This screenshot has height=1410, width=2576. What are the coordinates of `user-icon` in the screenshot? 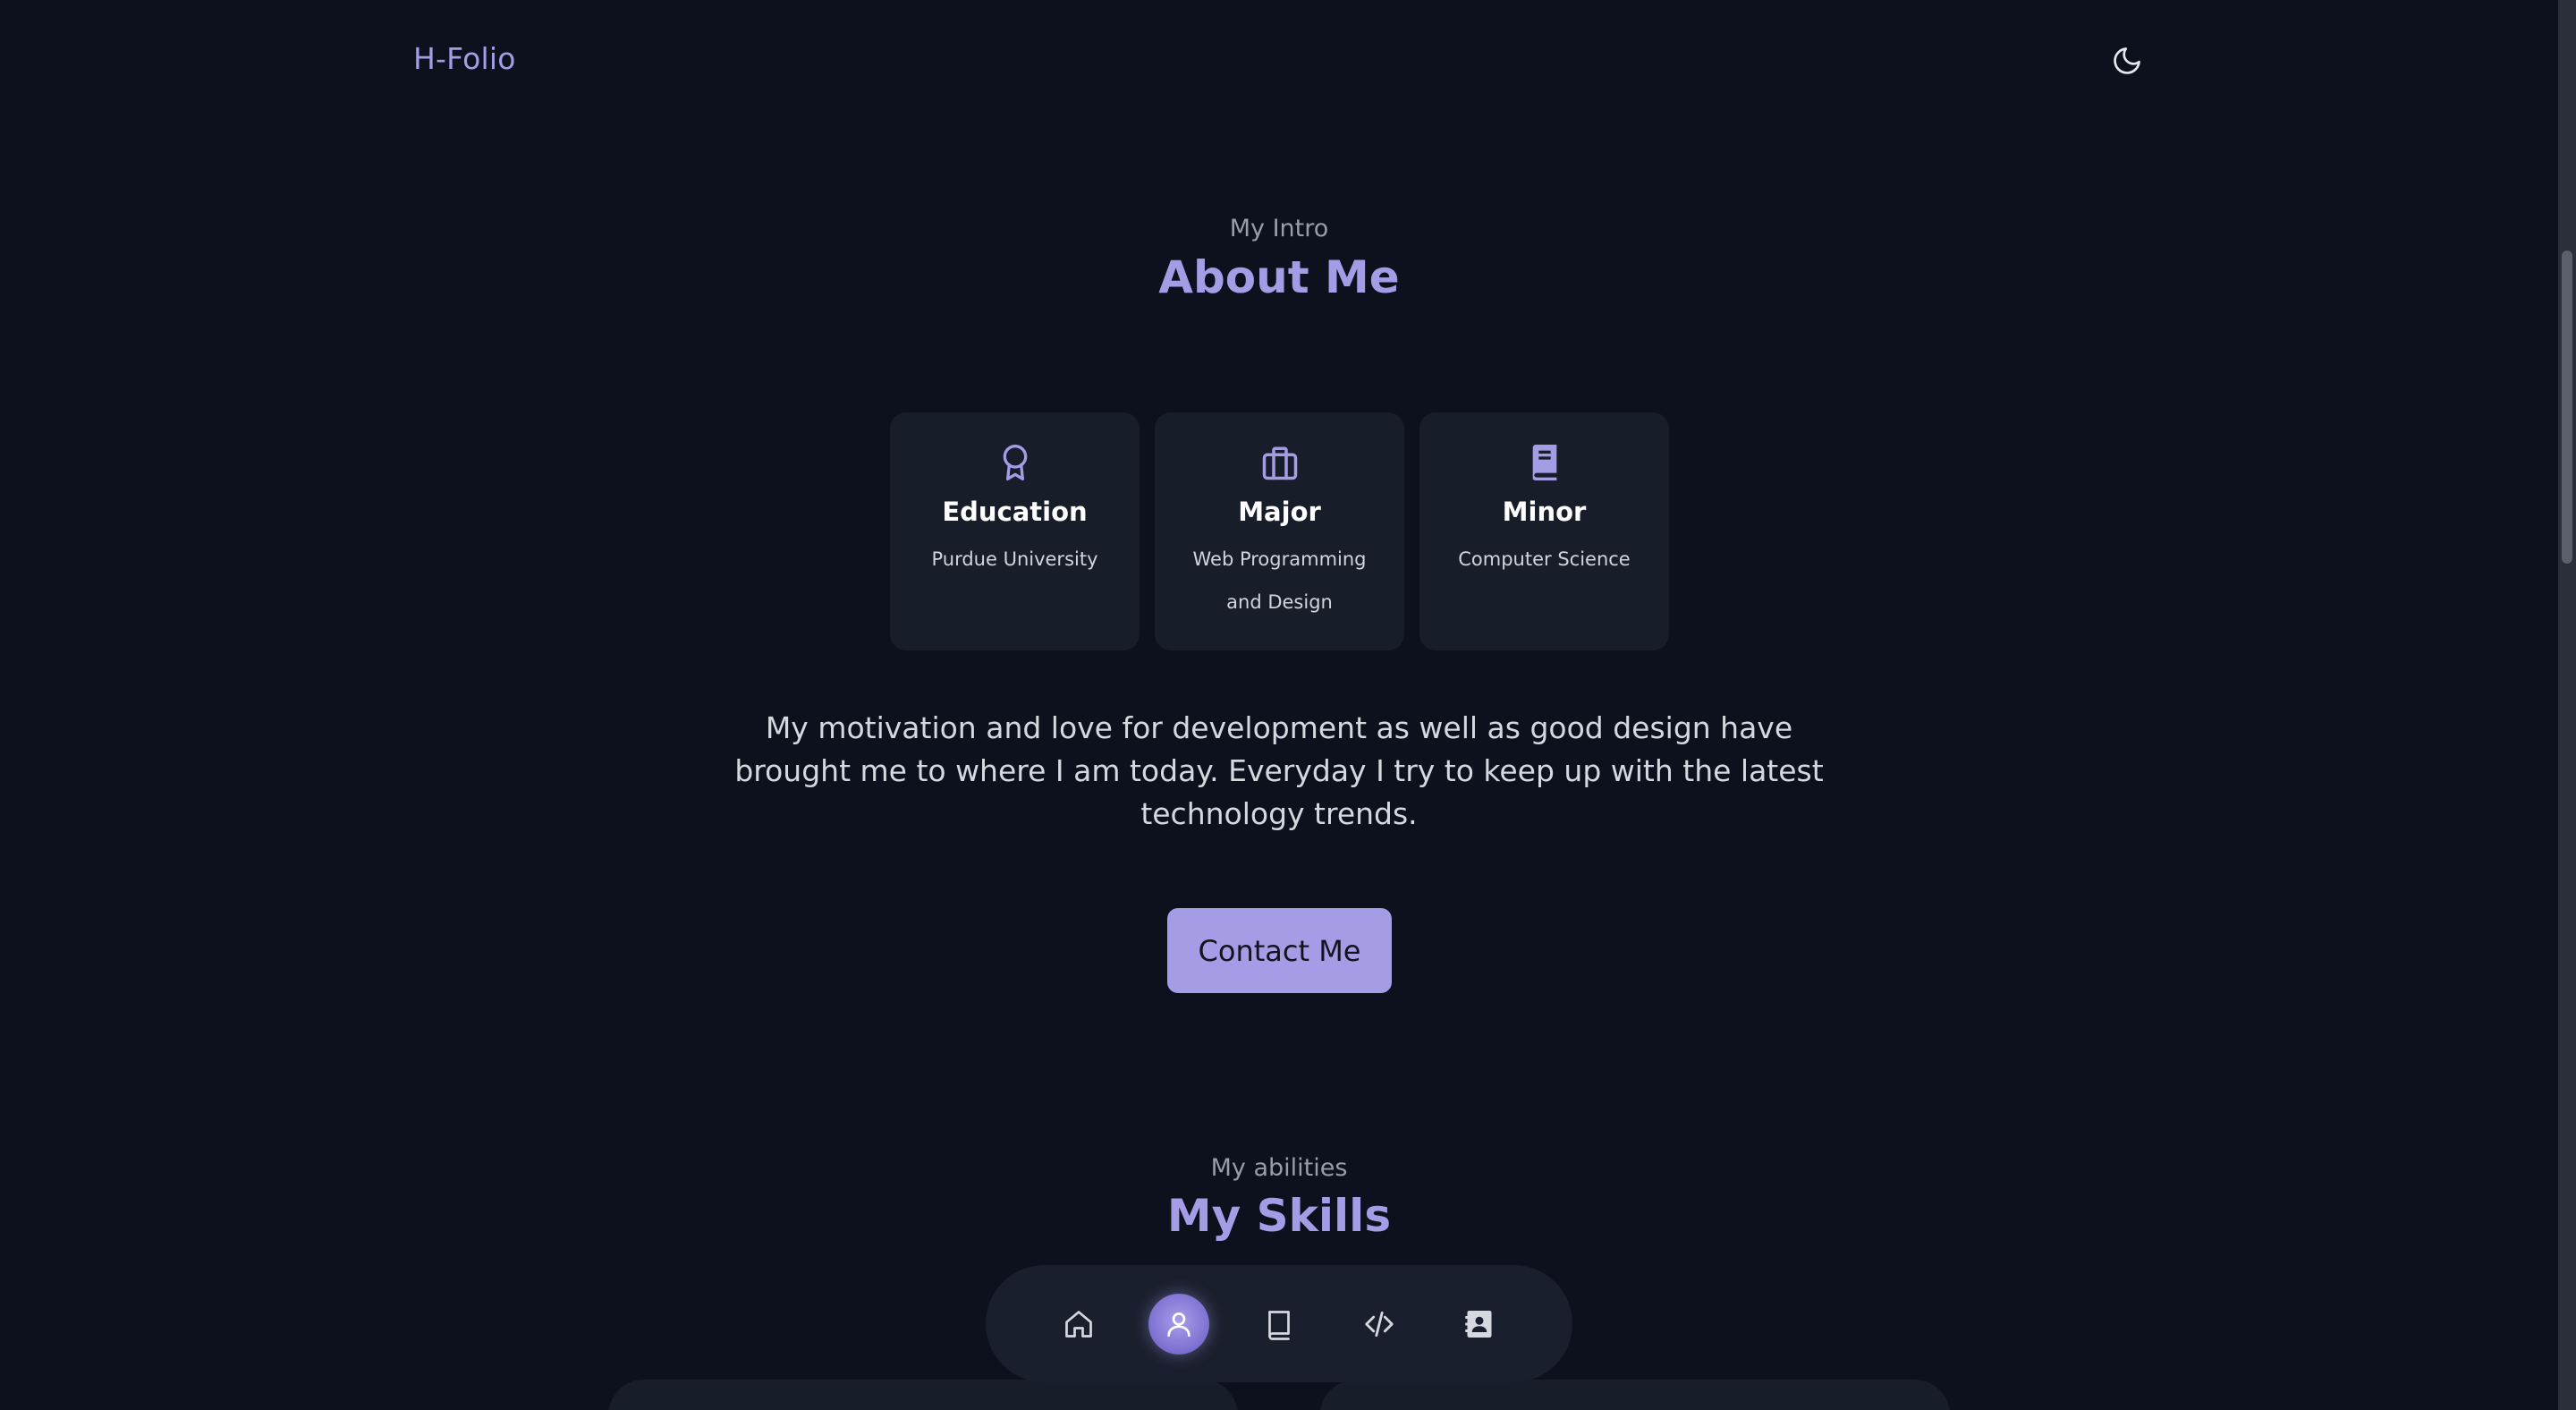 It's located at (1179, 1325).